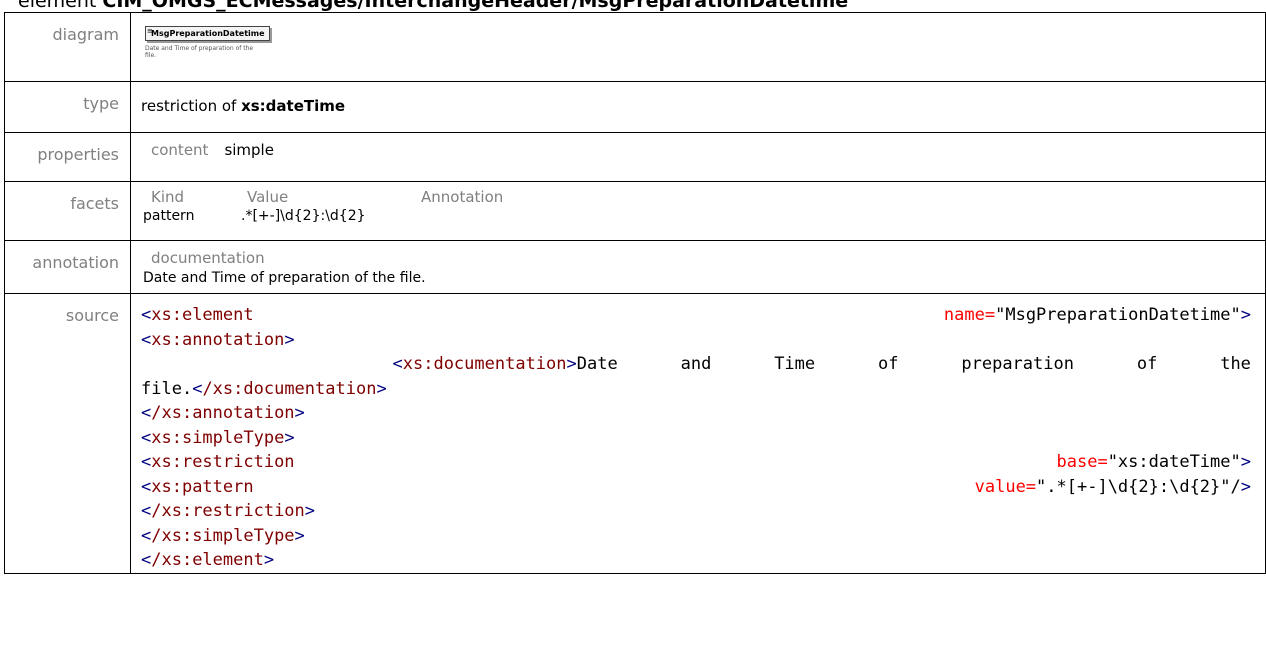  I want to click on code-line: < xs:pattern value= ".*[+-]\d{2}:\d{2}"/>, so click(696, 486).